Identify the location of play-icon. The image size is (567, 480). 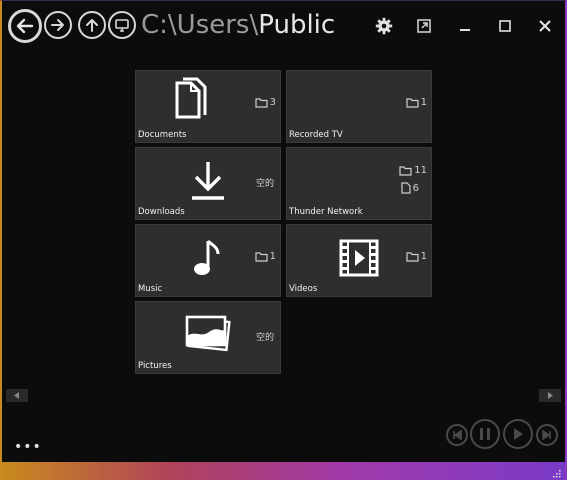
(518, 434).